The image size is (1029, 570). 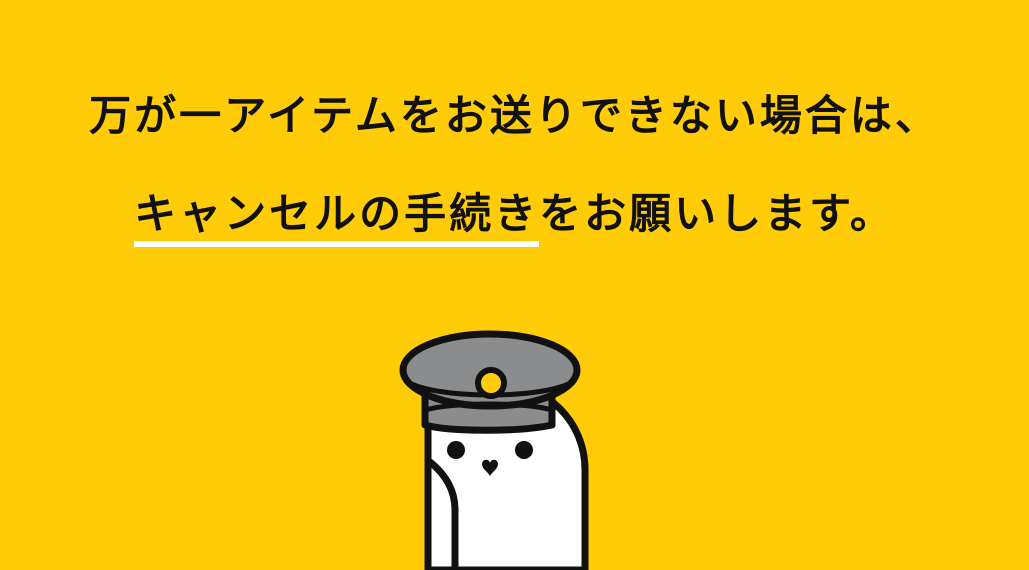 I want to click on headline-text-1: 万が一アイテムをお送りできない場合は、, so click(x=514, y=115).